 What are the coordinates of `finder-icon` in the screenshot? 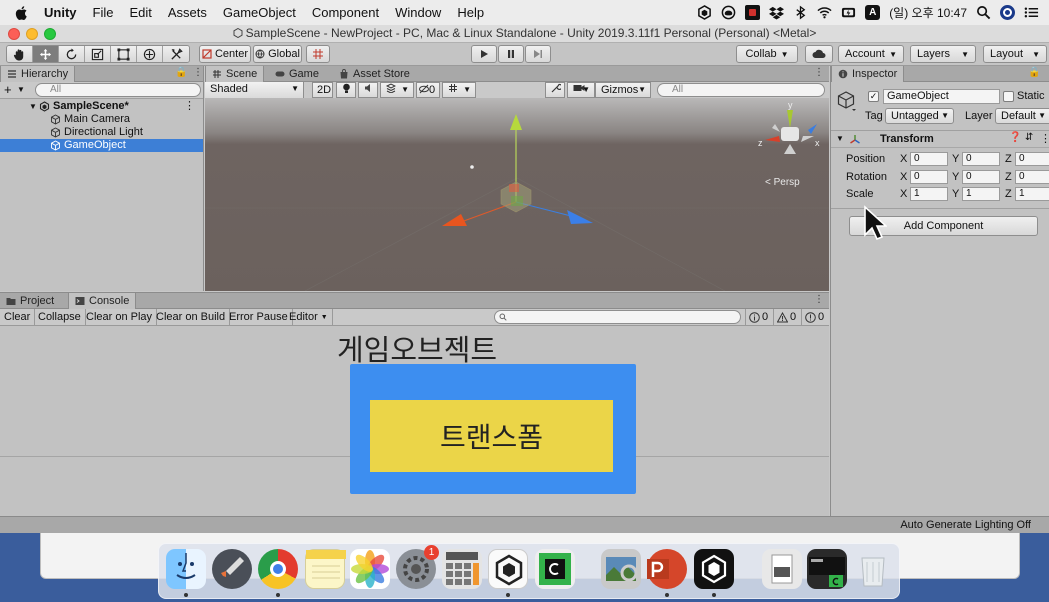 It's located at (186, 569).